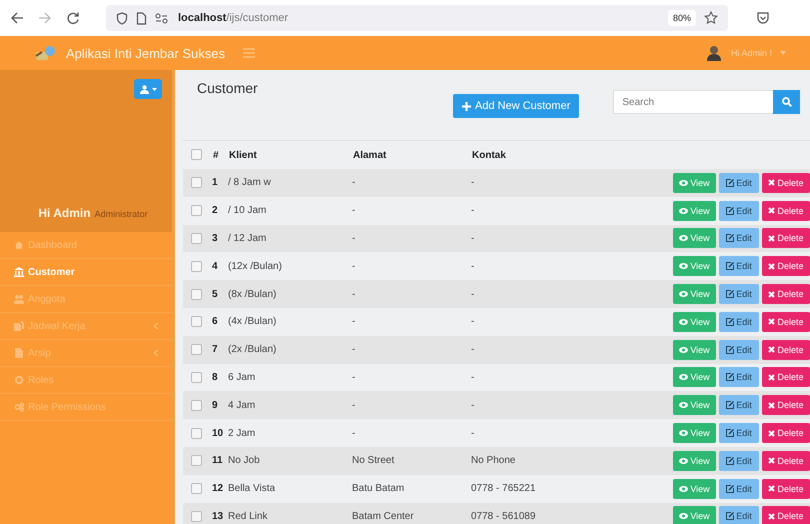 This screenshot has height=524, width=810. Describe the element at coordinates (763, 18) in the screenshot. I see `pocket-icon` at that location.